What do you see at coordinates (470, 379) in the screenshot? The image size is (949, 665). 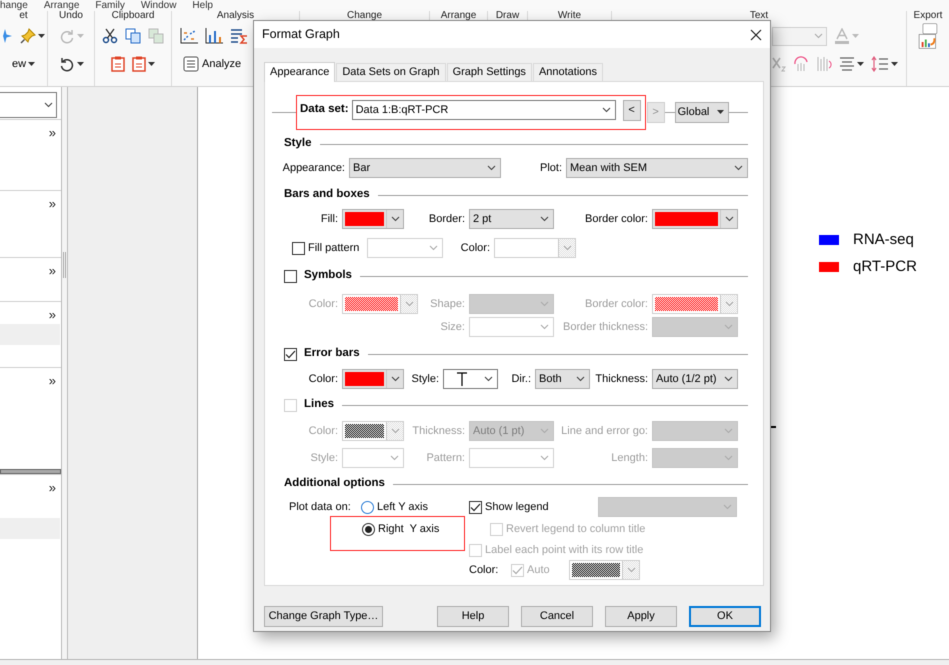 I see `dropdown` at bounding box center [470, 379].